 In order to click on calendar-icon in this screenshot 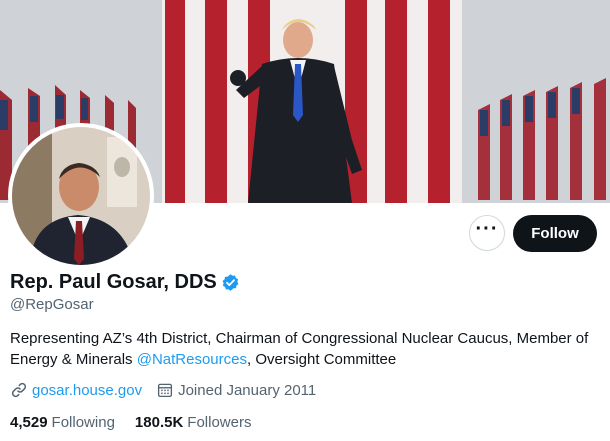, I will do `click(165, 390)`.